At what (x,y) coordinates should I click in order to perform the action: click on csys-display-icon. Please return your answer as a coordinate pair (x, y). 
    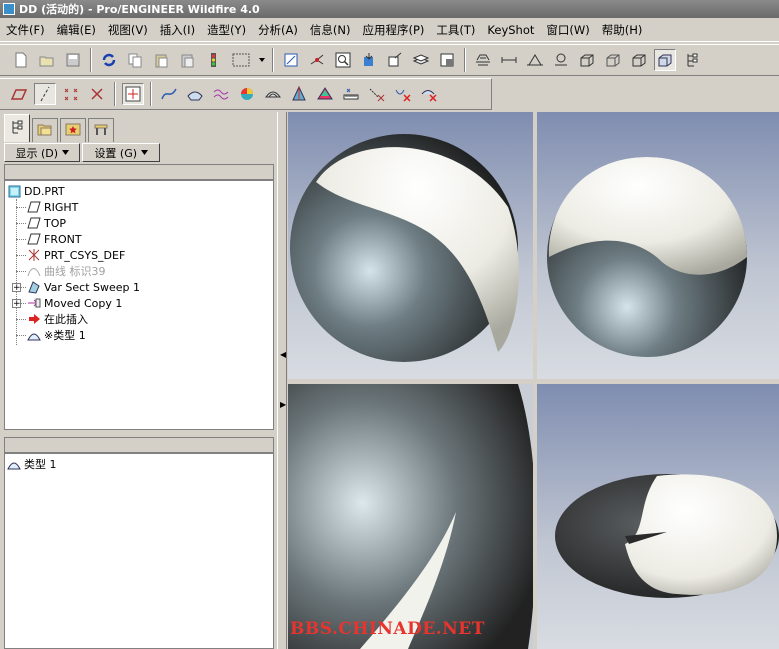
    Looking at the image, I should click on (561, 60).